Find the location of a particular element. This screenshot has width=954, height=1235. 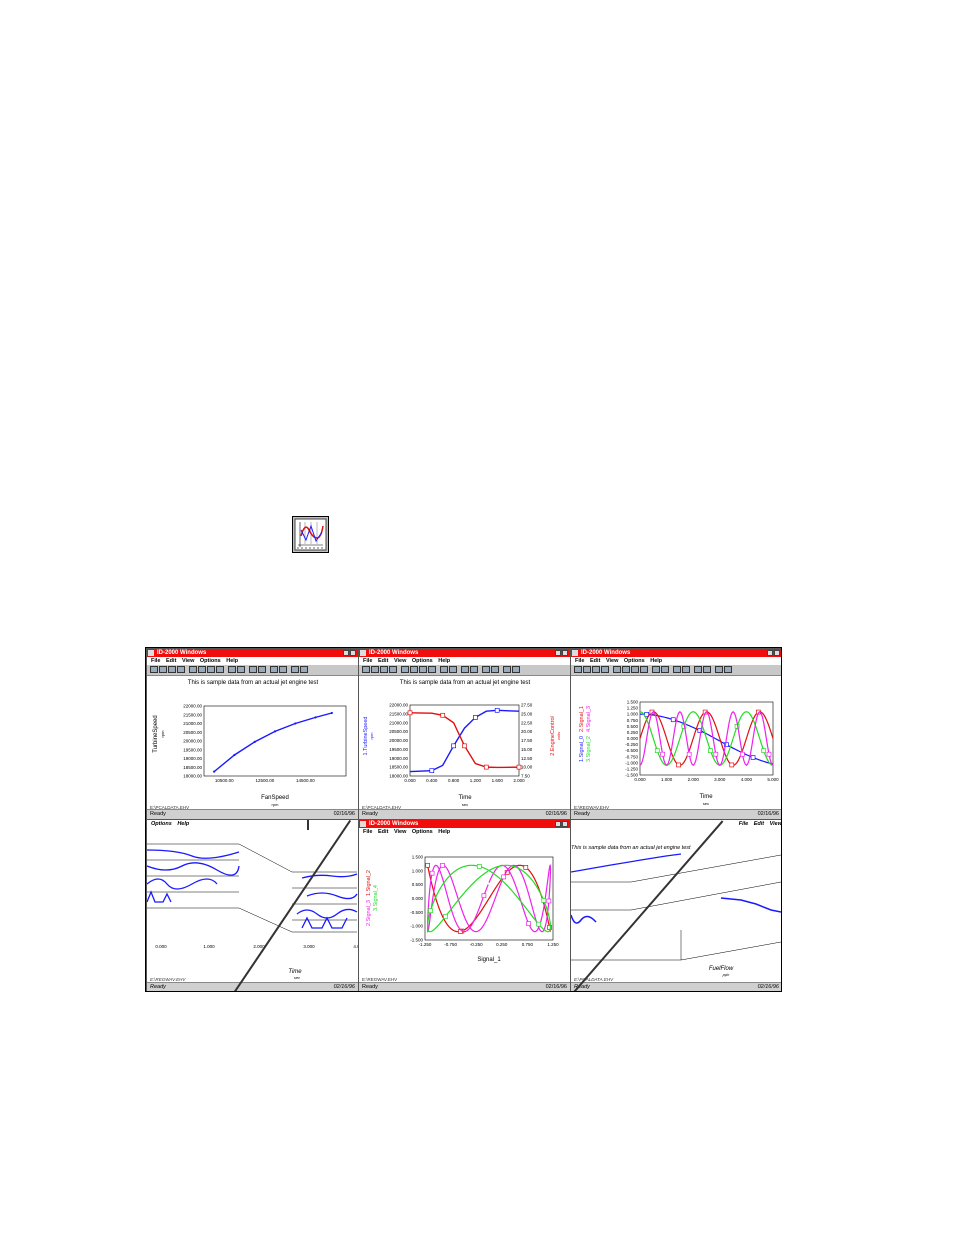

x-tick-label: 2.000 is located at coordinates (519, 780).